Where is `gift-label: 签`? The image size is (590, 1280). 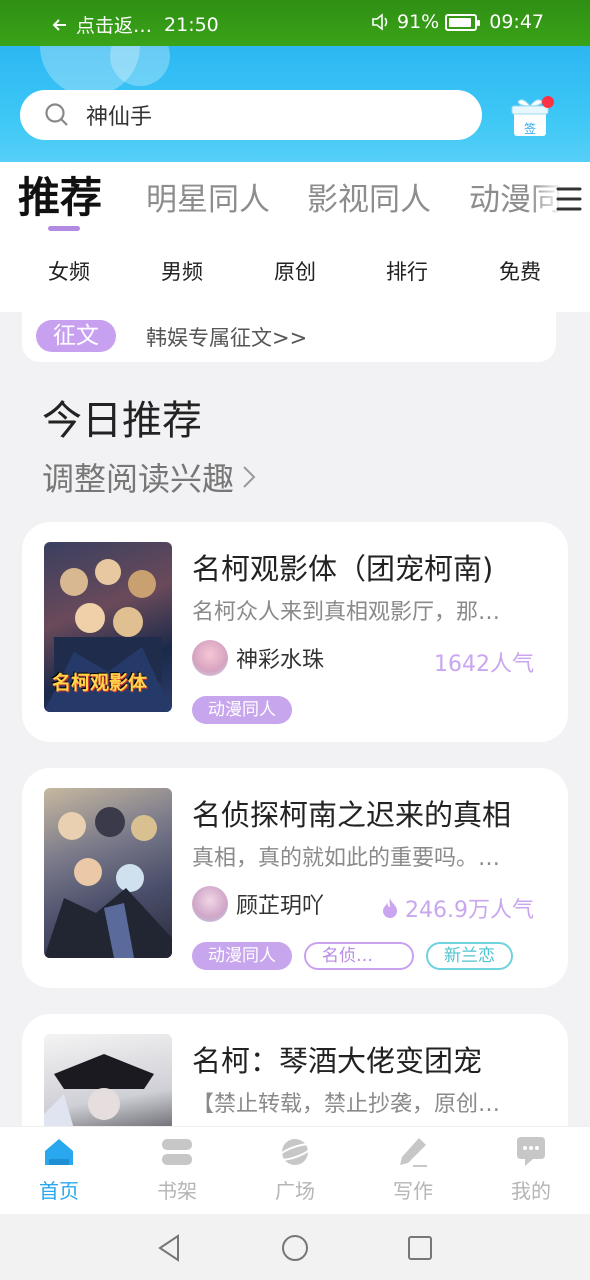
gift-label: 签 is located at coordinates (530, 129).